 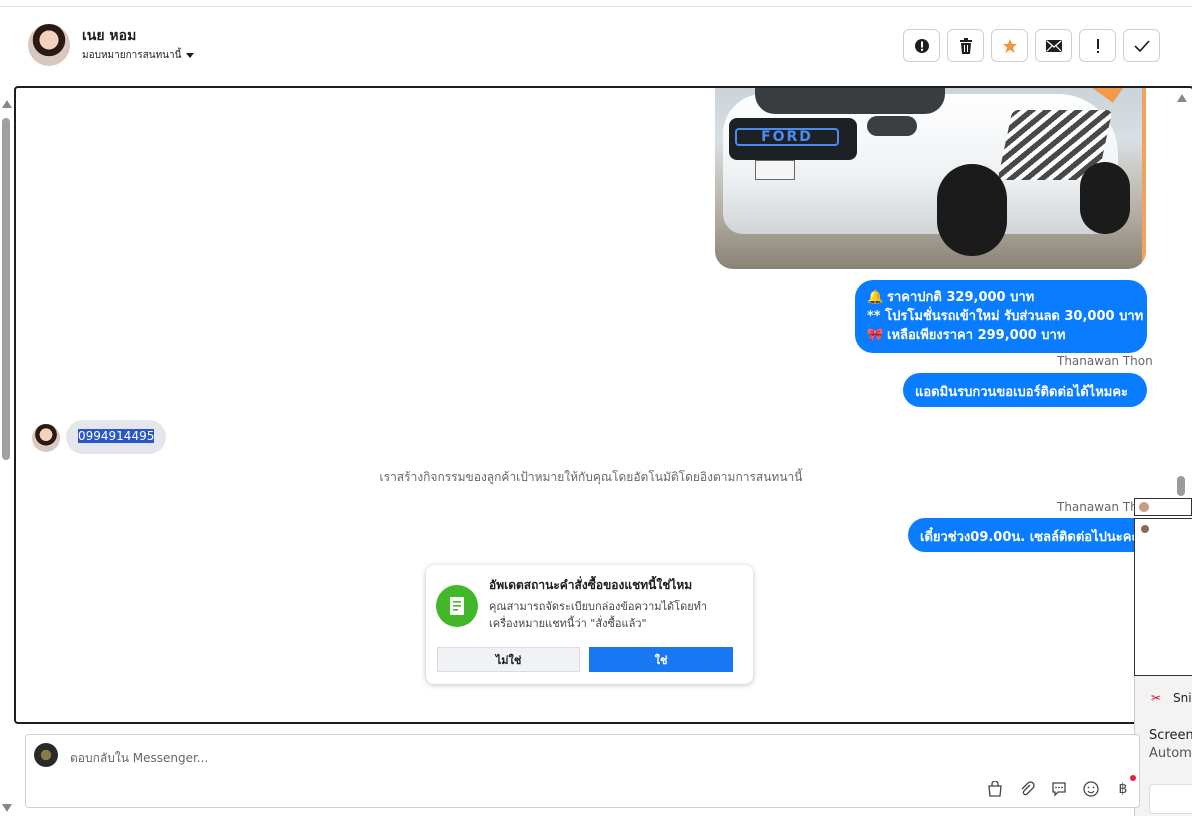 I want to click on trash-icon, so click(x=965, y=45).